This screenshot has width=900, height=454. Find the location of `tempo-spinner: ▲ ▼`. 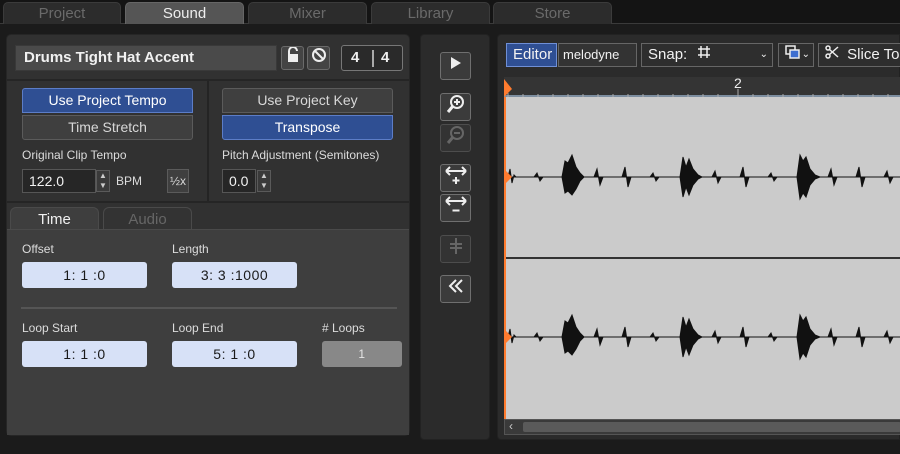

tempo-spinner: ▲ ▼ is located at coordinates (103, 181).